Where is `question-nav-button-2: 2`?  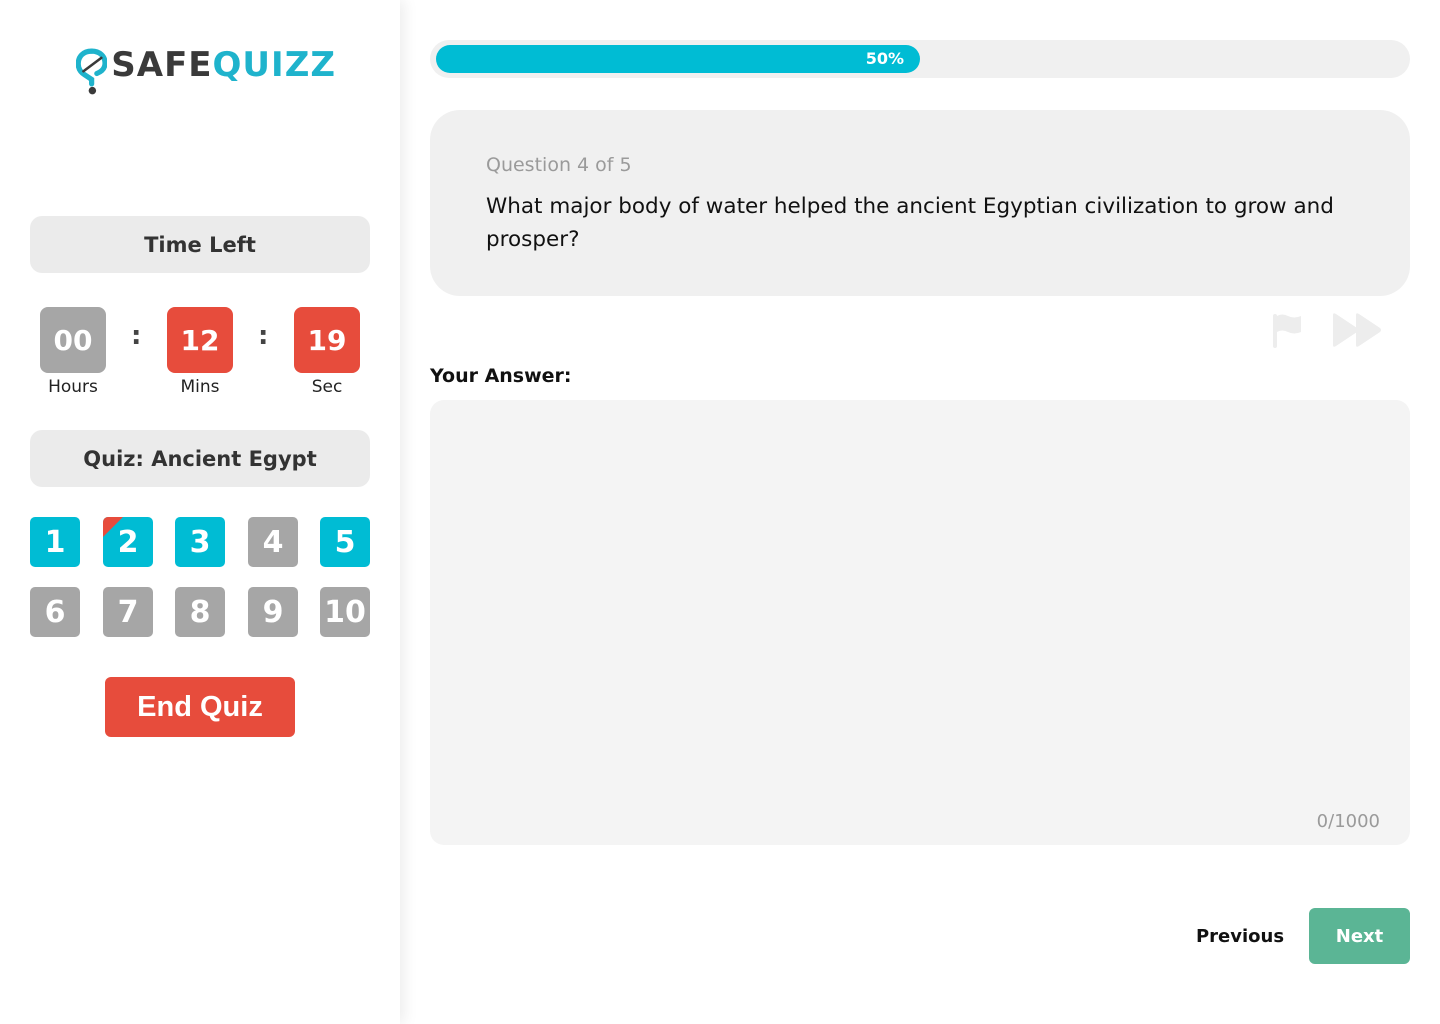
question-nav-button-2: 2 is located at coordinates (128, 542).